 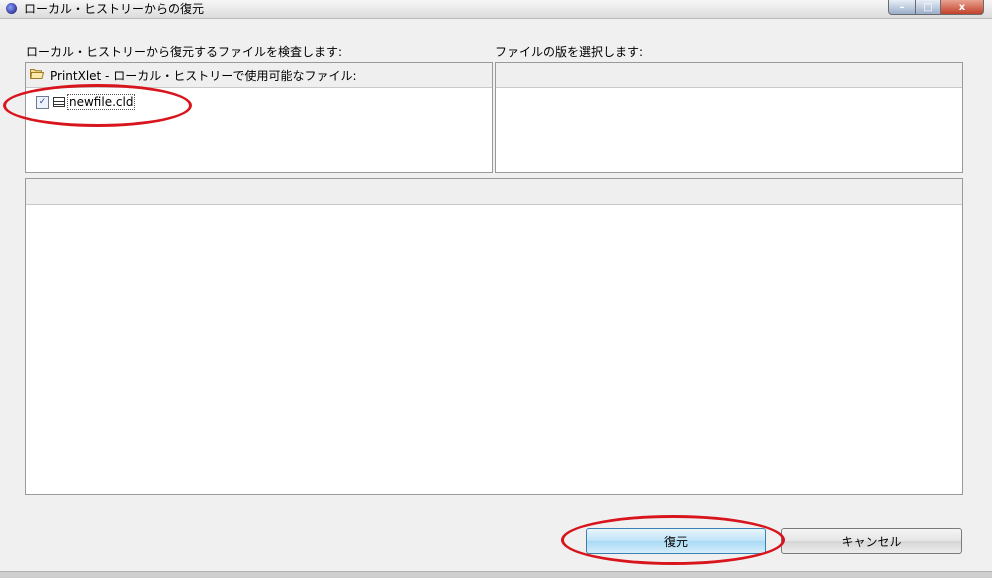 I want to click on minimize-icon: –, so click(x=902, y=7).